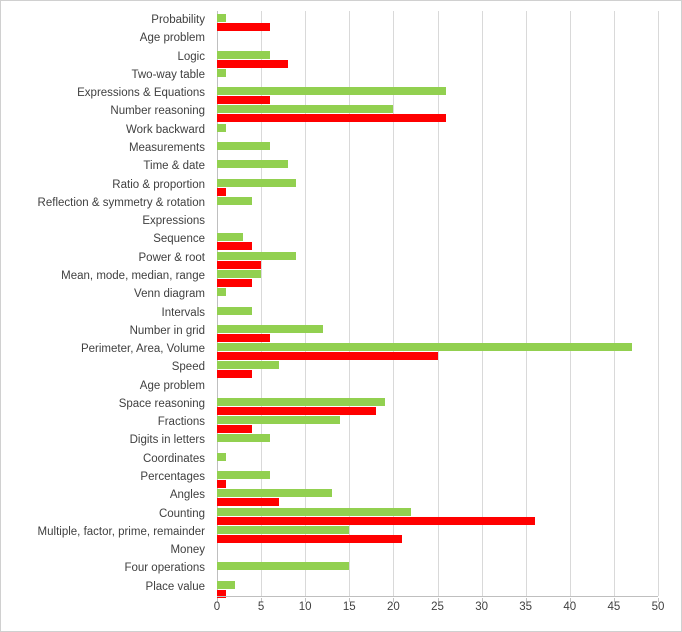 This screenshot has width=682, height=632. What do you see at coordinates (570, 607) in the screenshot?
I see `x-tick-label: 40` at bounding box center [570, 607].